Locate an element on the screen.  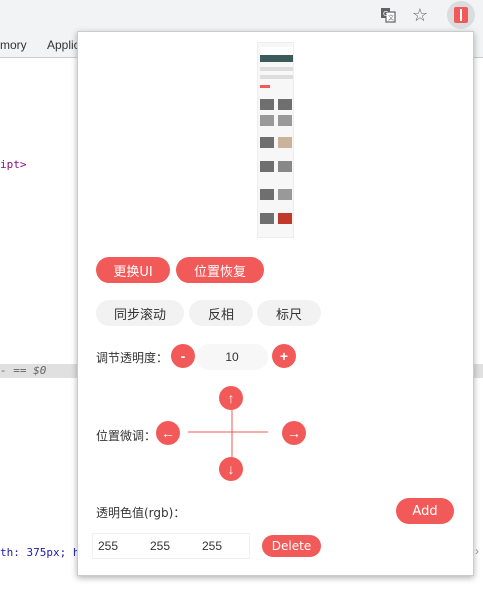
devtools-tab-memory: mory is located at coordinates (13, 45).